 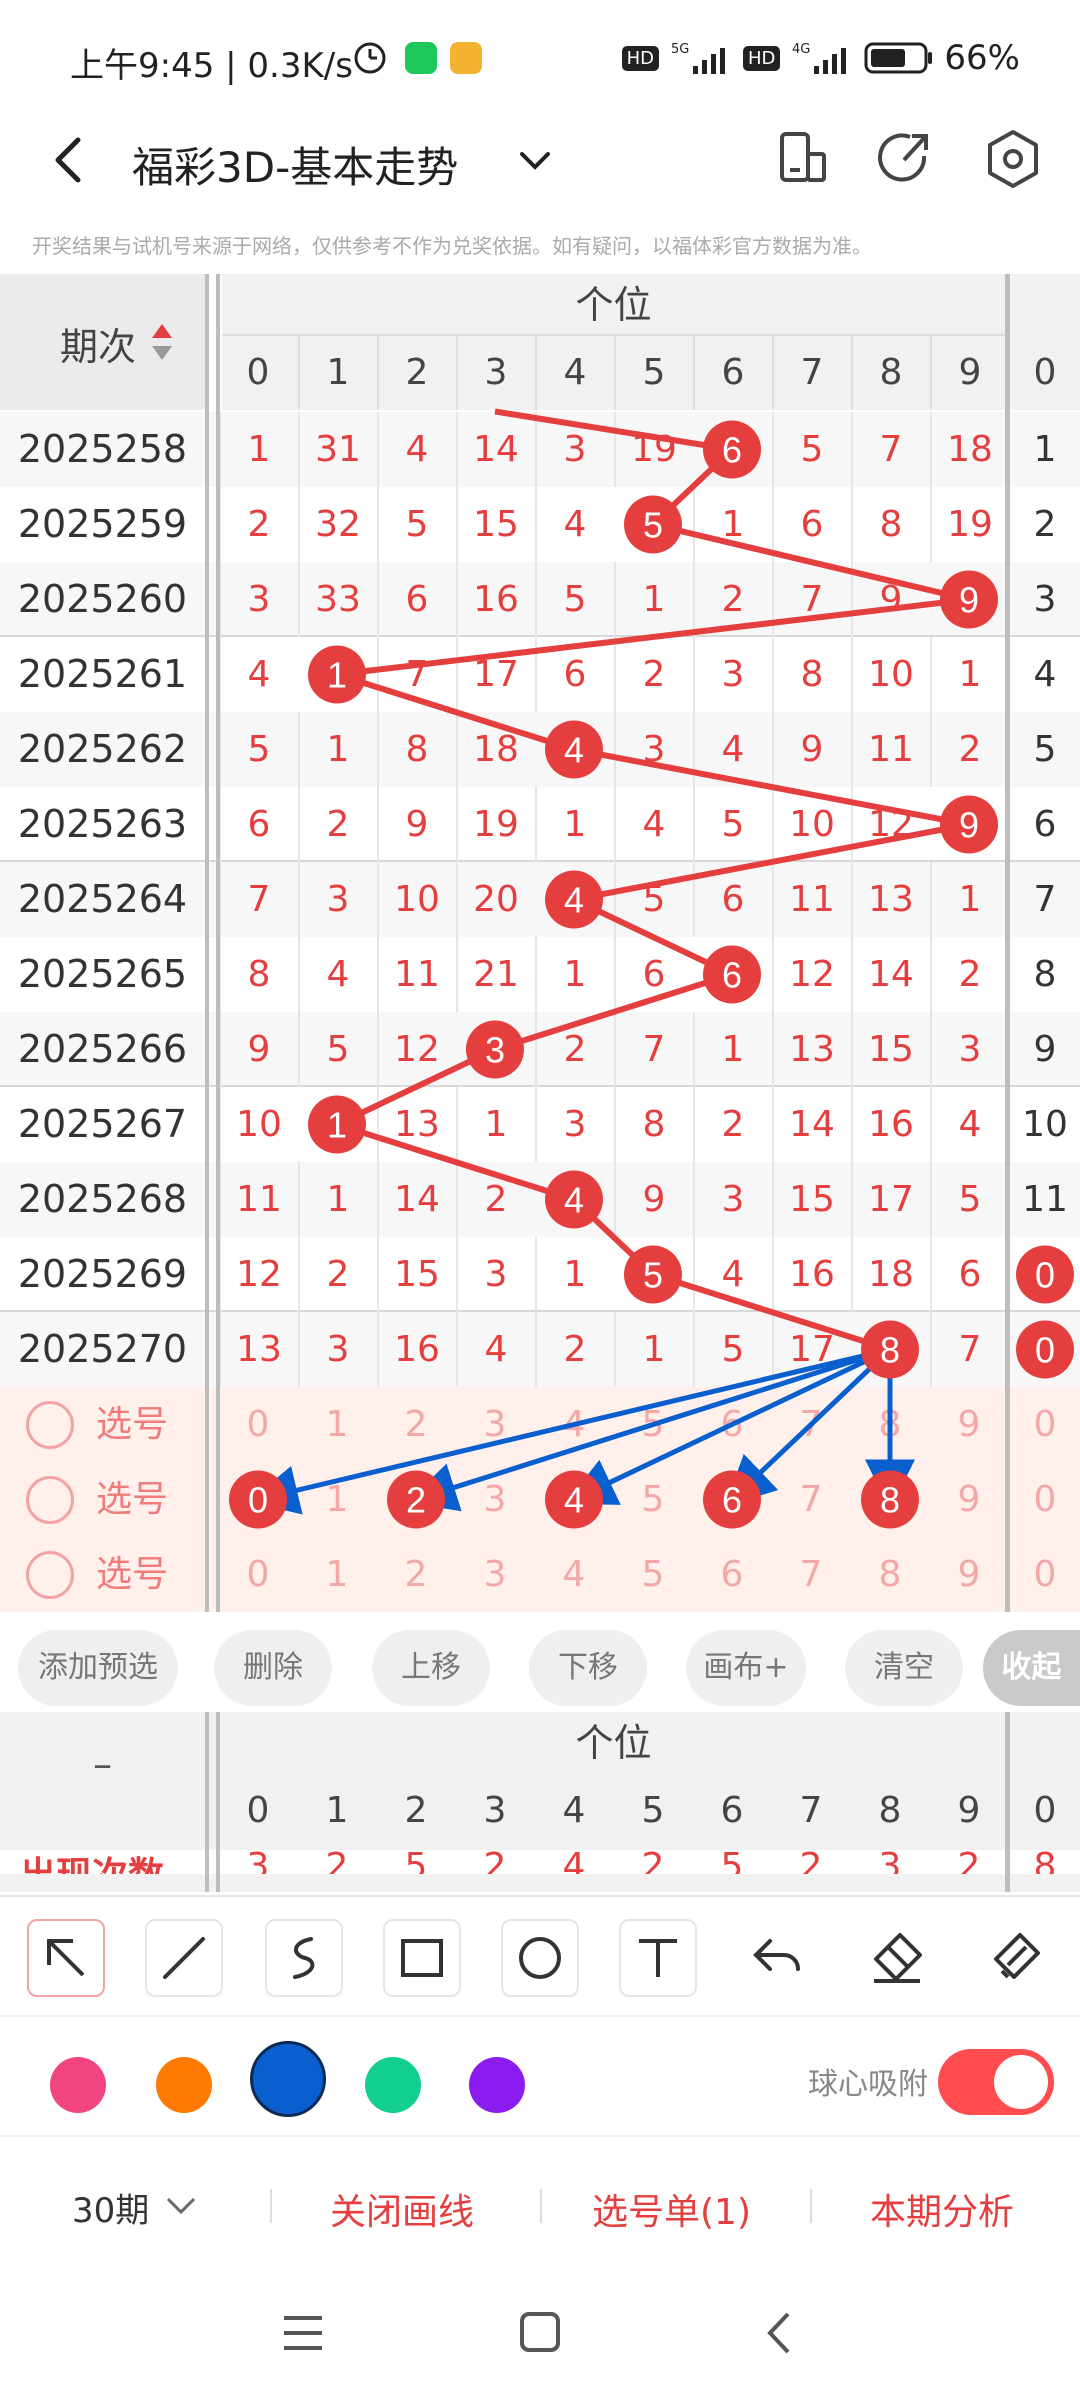 I want to click on color-blue-swatch, so click(x=288, y=2079).